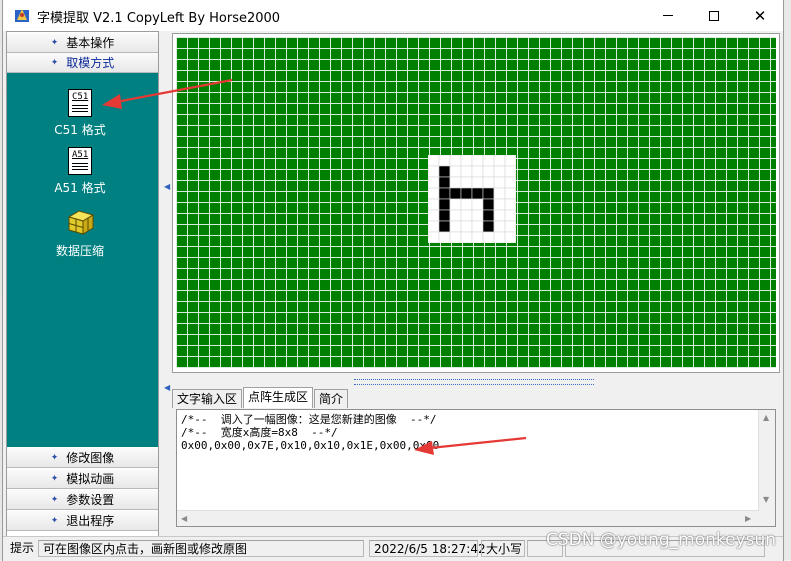 The height and width of the screenshot is (561, 791). What do you see at coordinates (82, 458) in the screenshot?
I see `nav-edit-image: ✦ 修改图像` at bounding box center [82, 458].